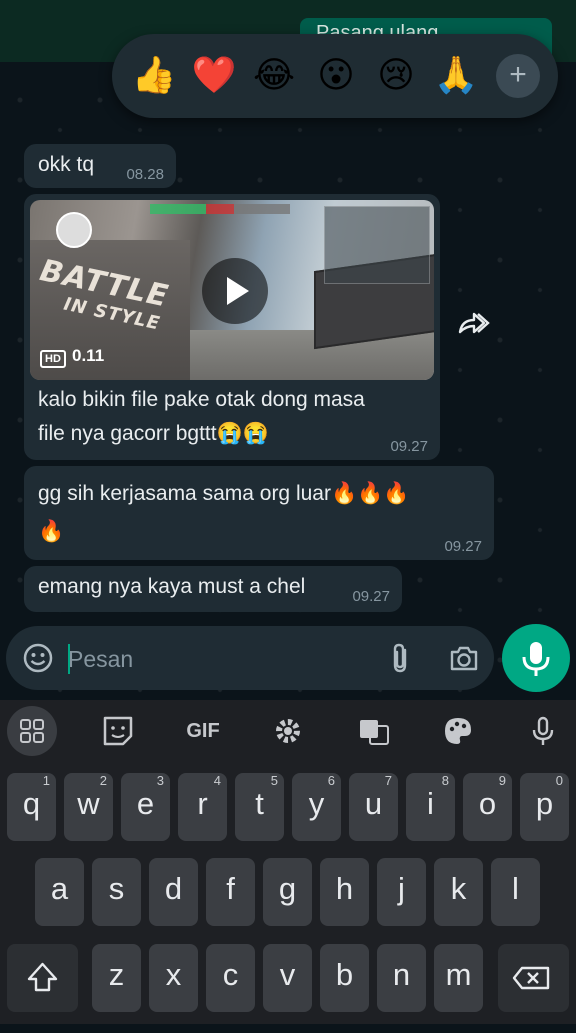 The height and width of the screenshot is (1033, 576). What do you see at coordinates (430, 803) in the screenshot?
I see `key-label: i` at bounding box center [430, 803].